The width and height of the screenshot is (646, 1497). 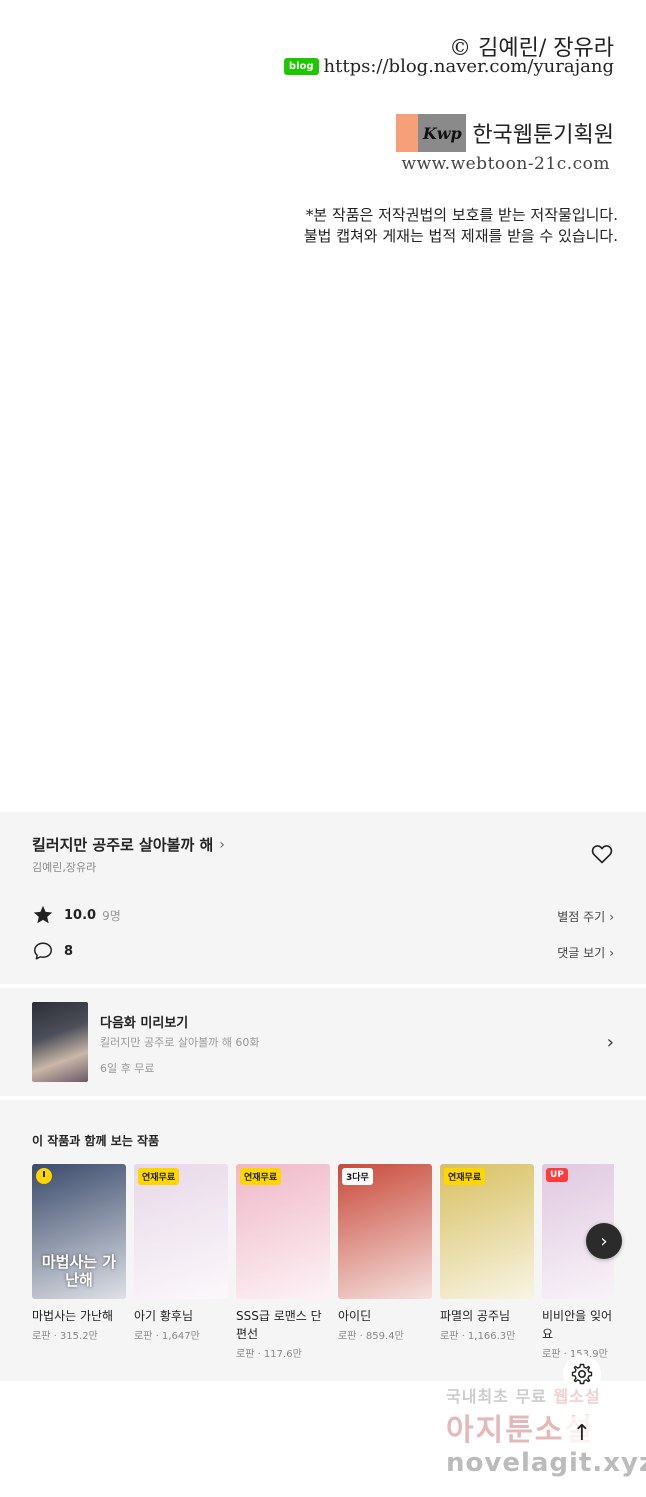 I want to click on recommendation-cover: 마법사는 가난해, so click(x=79, y=1231).